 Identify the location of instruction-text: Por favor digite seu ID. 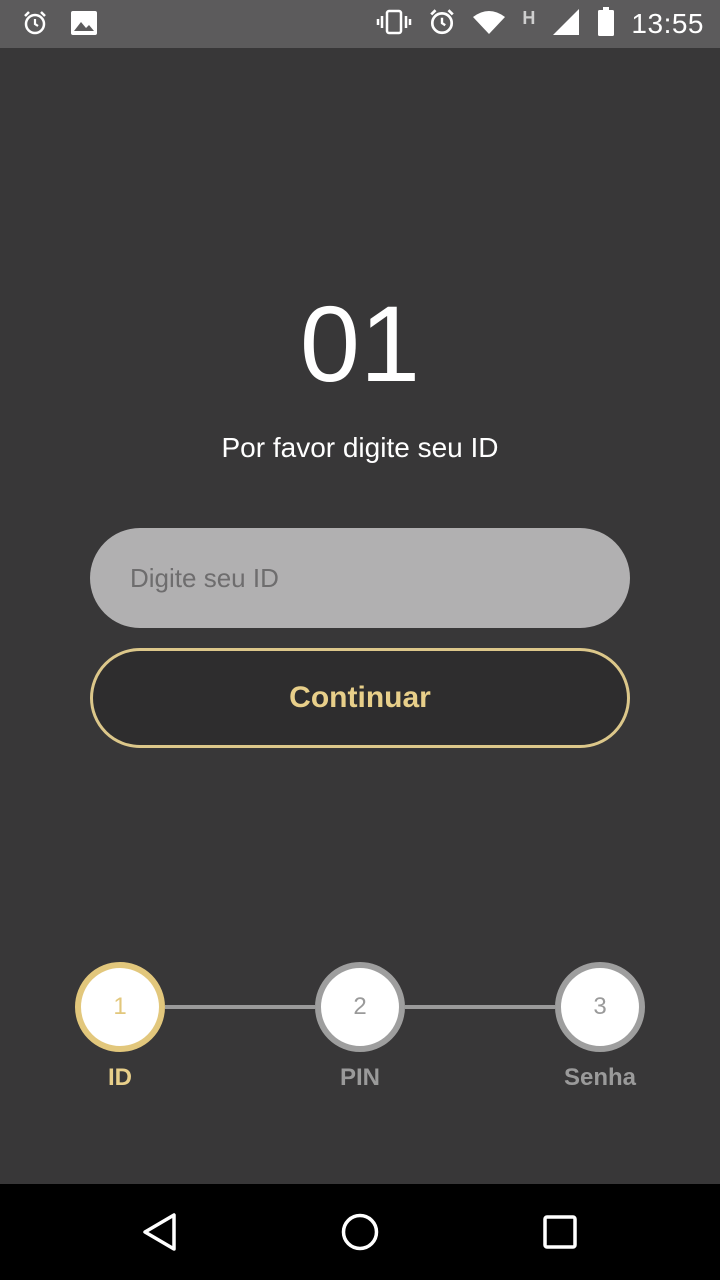
(360, 447).